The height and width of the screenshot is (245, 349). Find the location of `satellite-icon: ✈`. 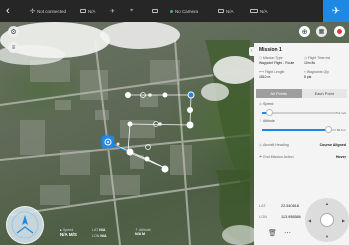

satellite-icon: ✈ is located at coordinates (113, 11).